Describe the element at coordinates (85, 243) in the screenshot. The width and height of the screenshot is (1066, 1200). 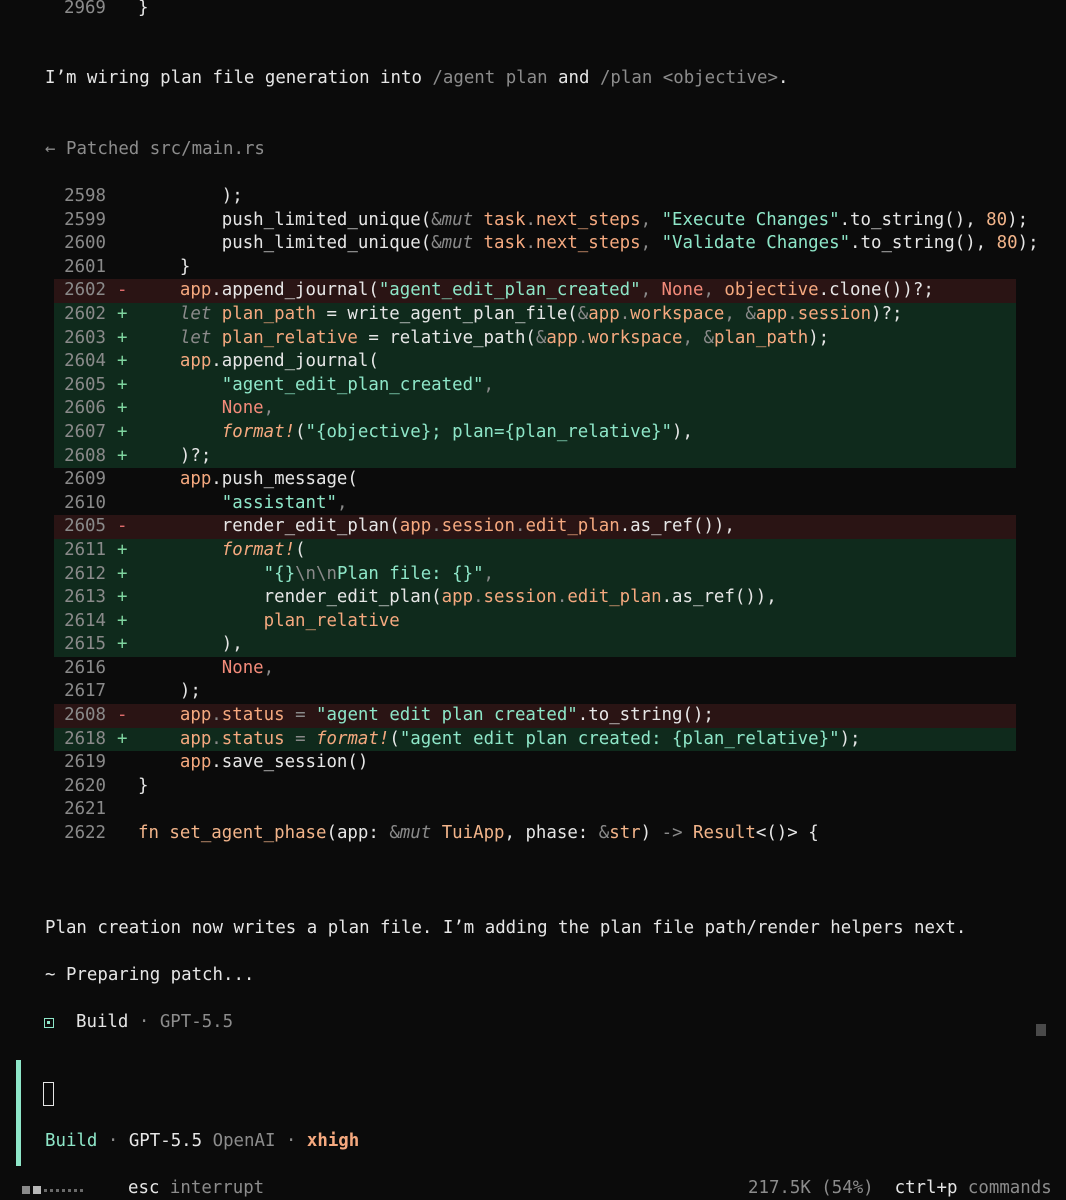
I see `line-number: 2600` at that location.